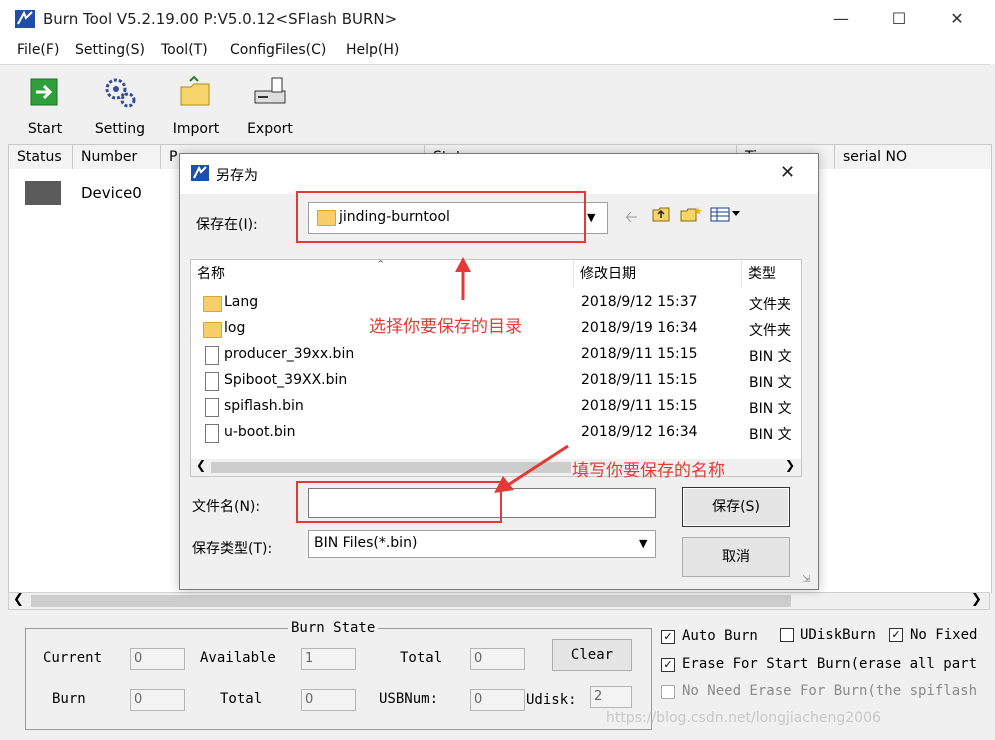 This screenshot has height=740, width=995. What do you see at coordinates (512, 375) in the screenshot?
I see `annotation-arrows` at bounding box center [512, 375].